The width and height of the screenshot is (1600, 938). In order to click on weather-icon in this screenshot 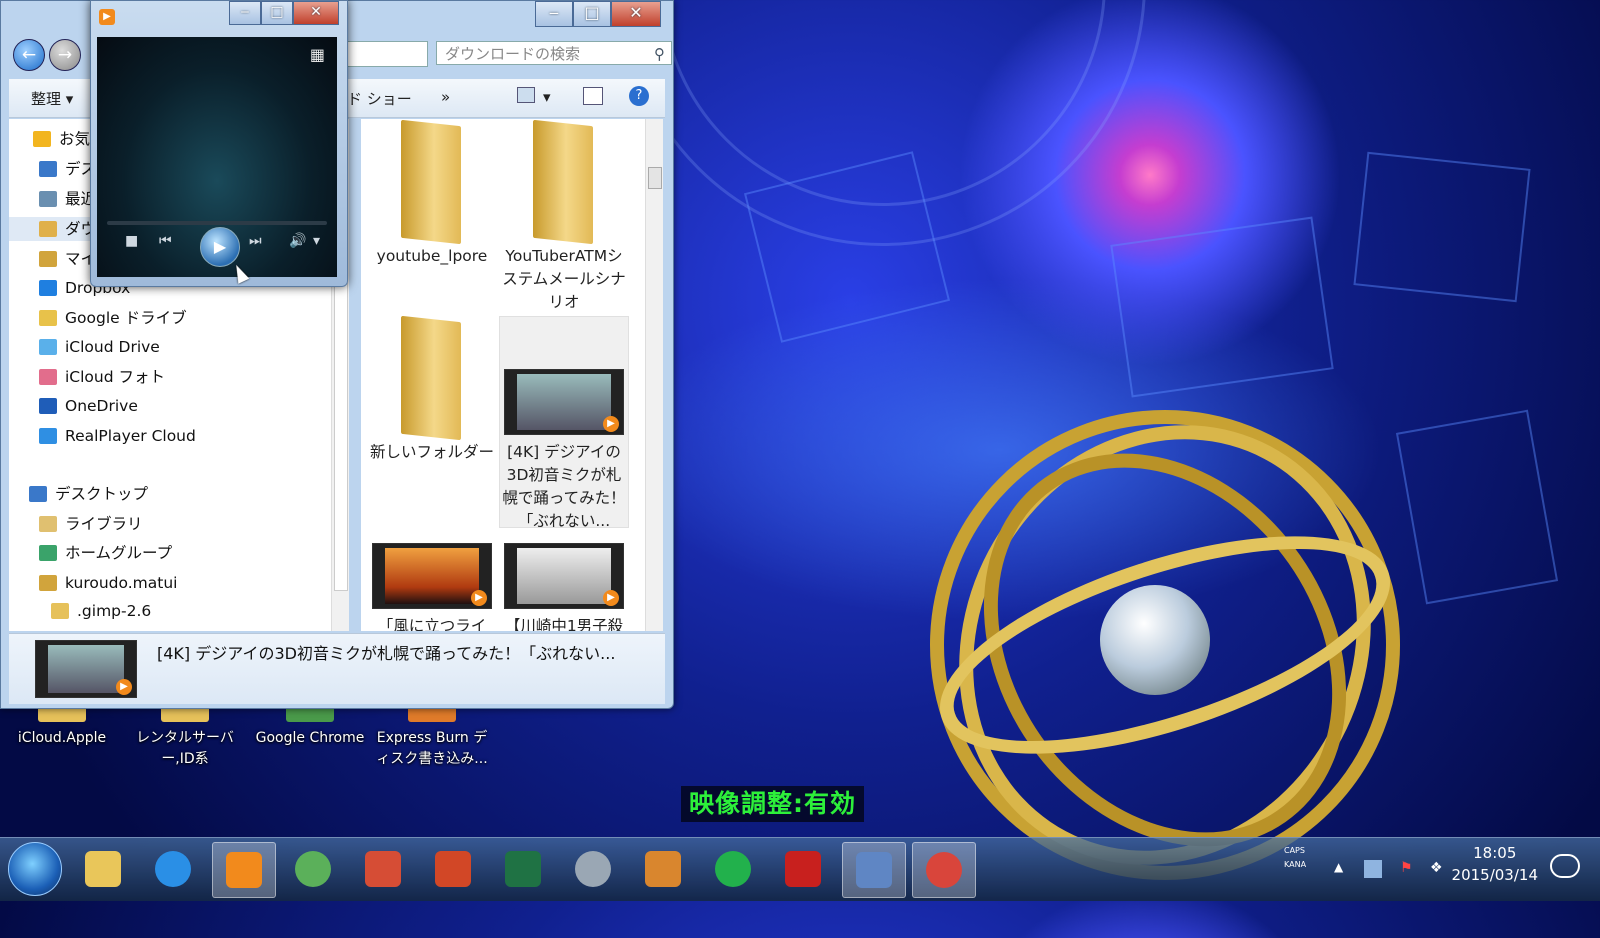, I will do `click(1565, 866)`.